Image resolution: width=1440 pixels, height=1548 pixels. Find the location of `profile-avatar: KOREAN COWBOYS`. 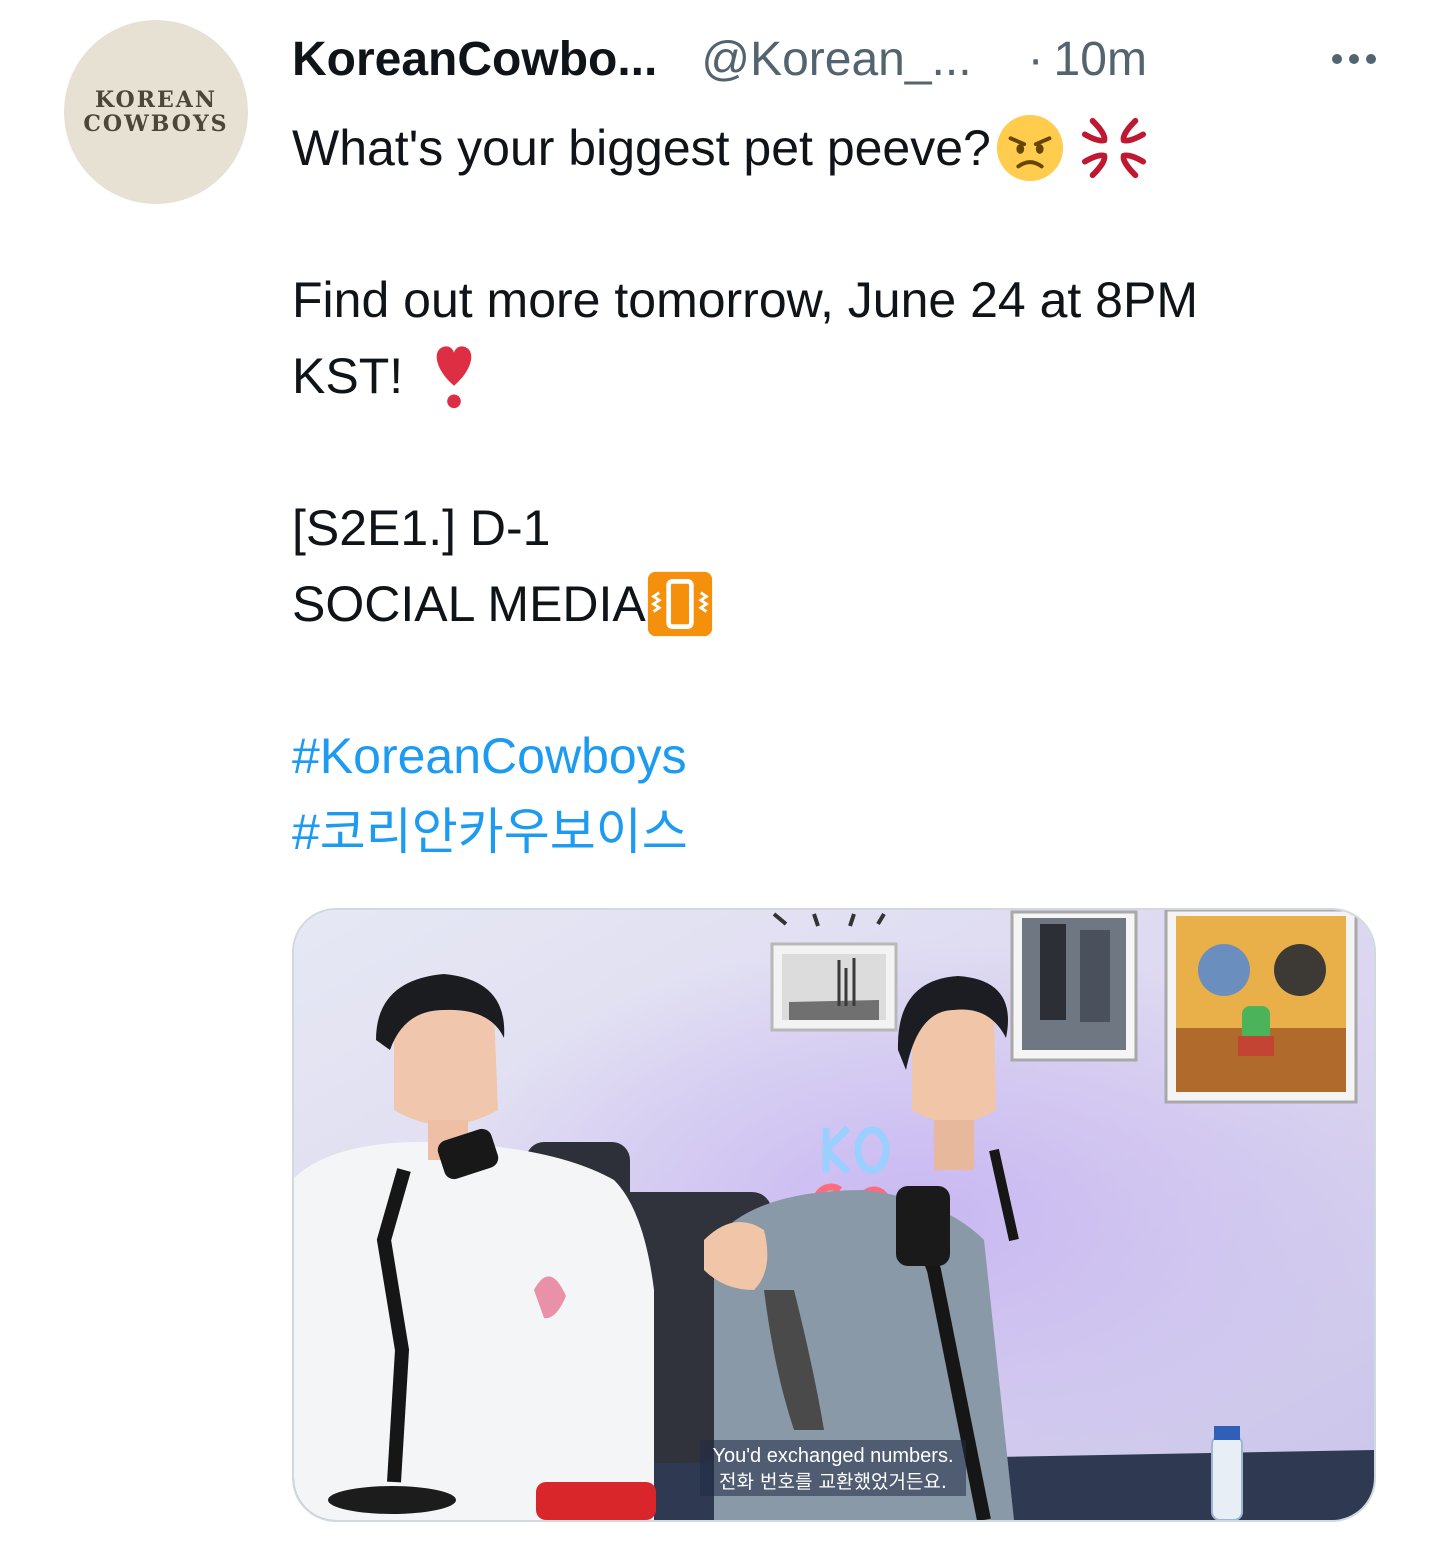

profile-avatar: KOREAN COWBOYS is located at coordinates (156, 112).